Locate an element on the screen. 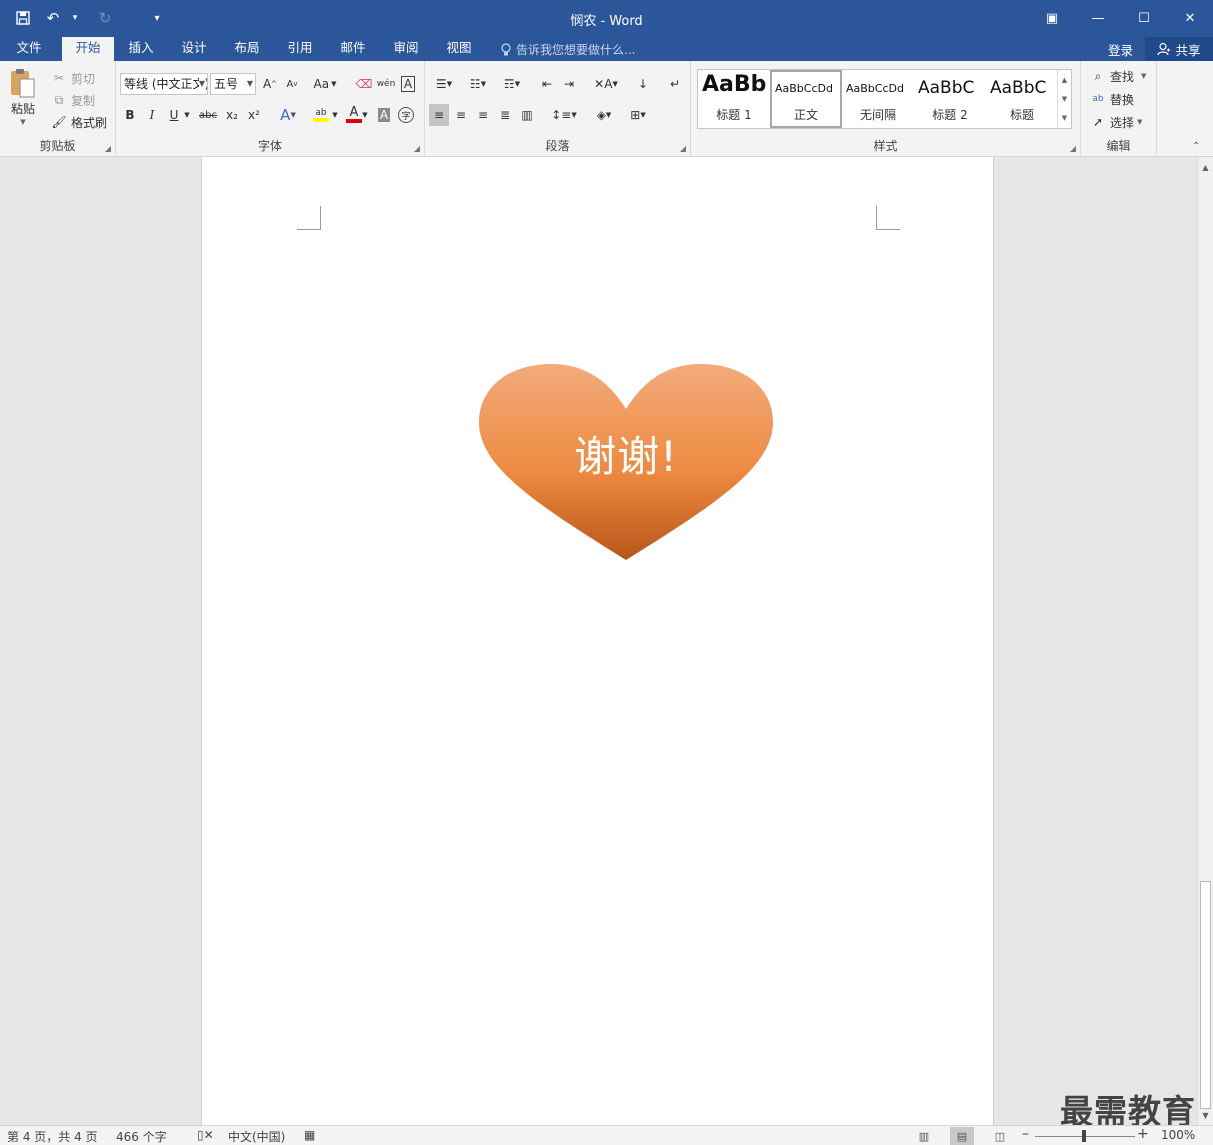  zoom-in-button: + is located at coordinates (1143, 1134).